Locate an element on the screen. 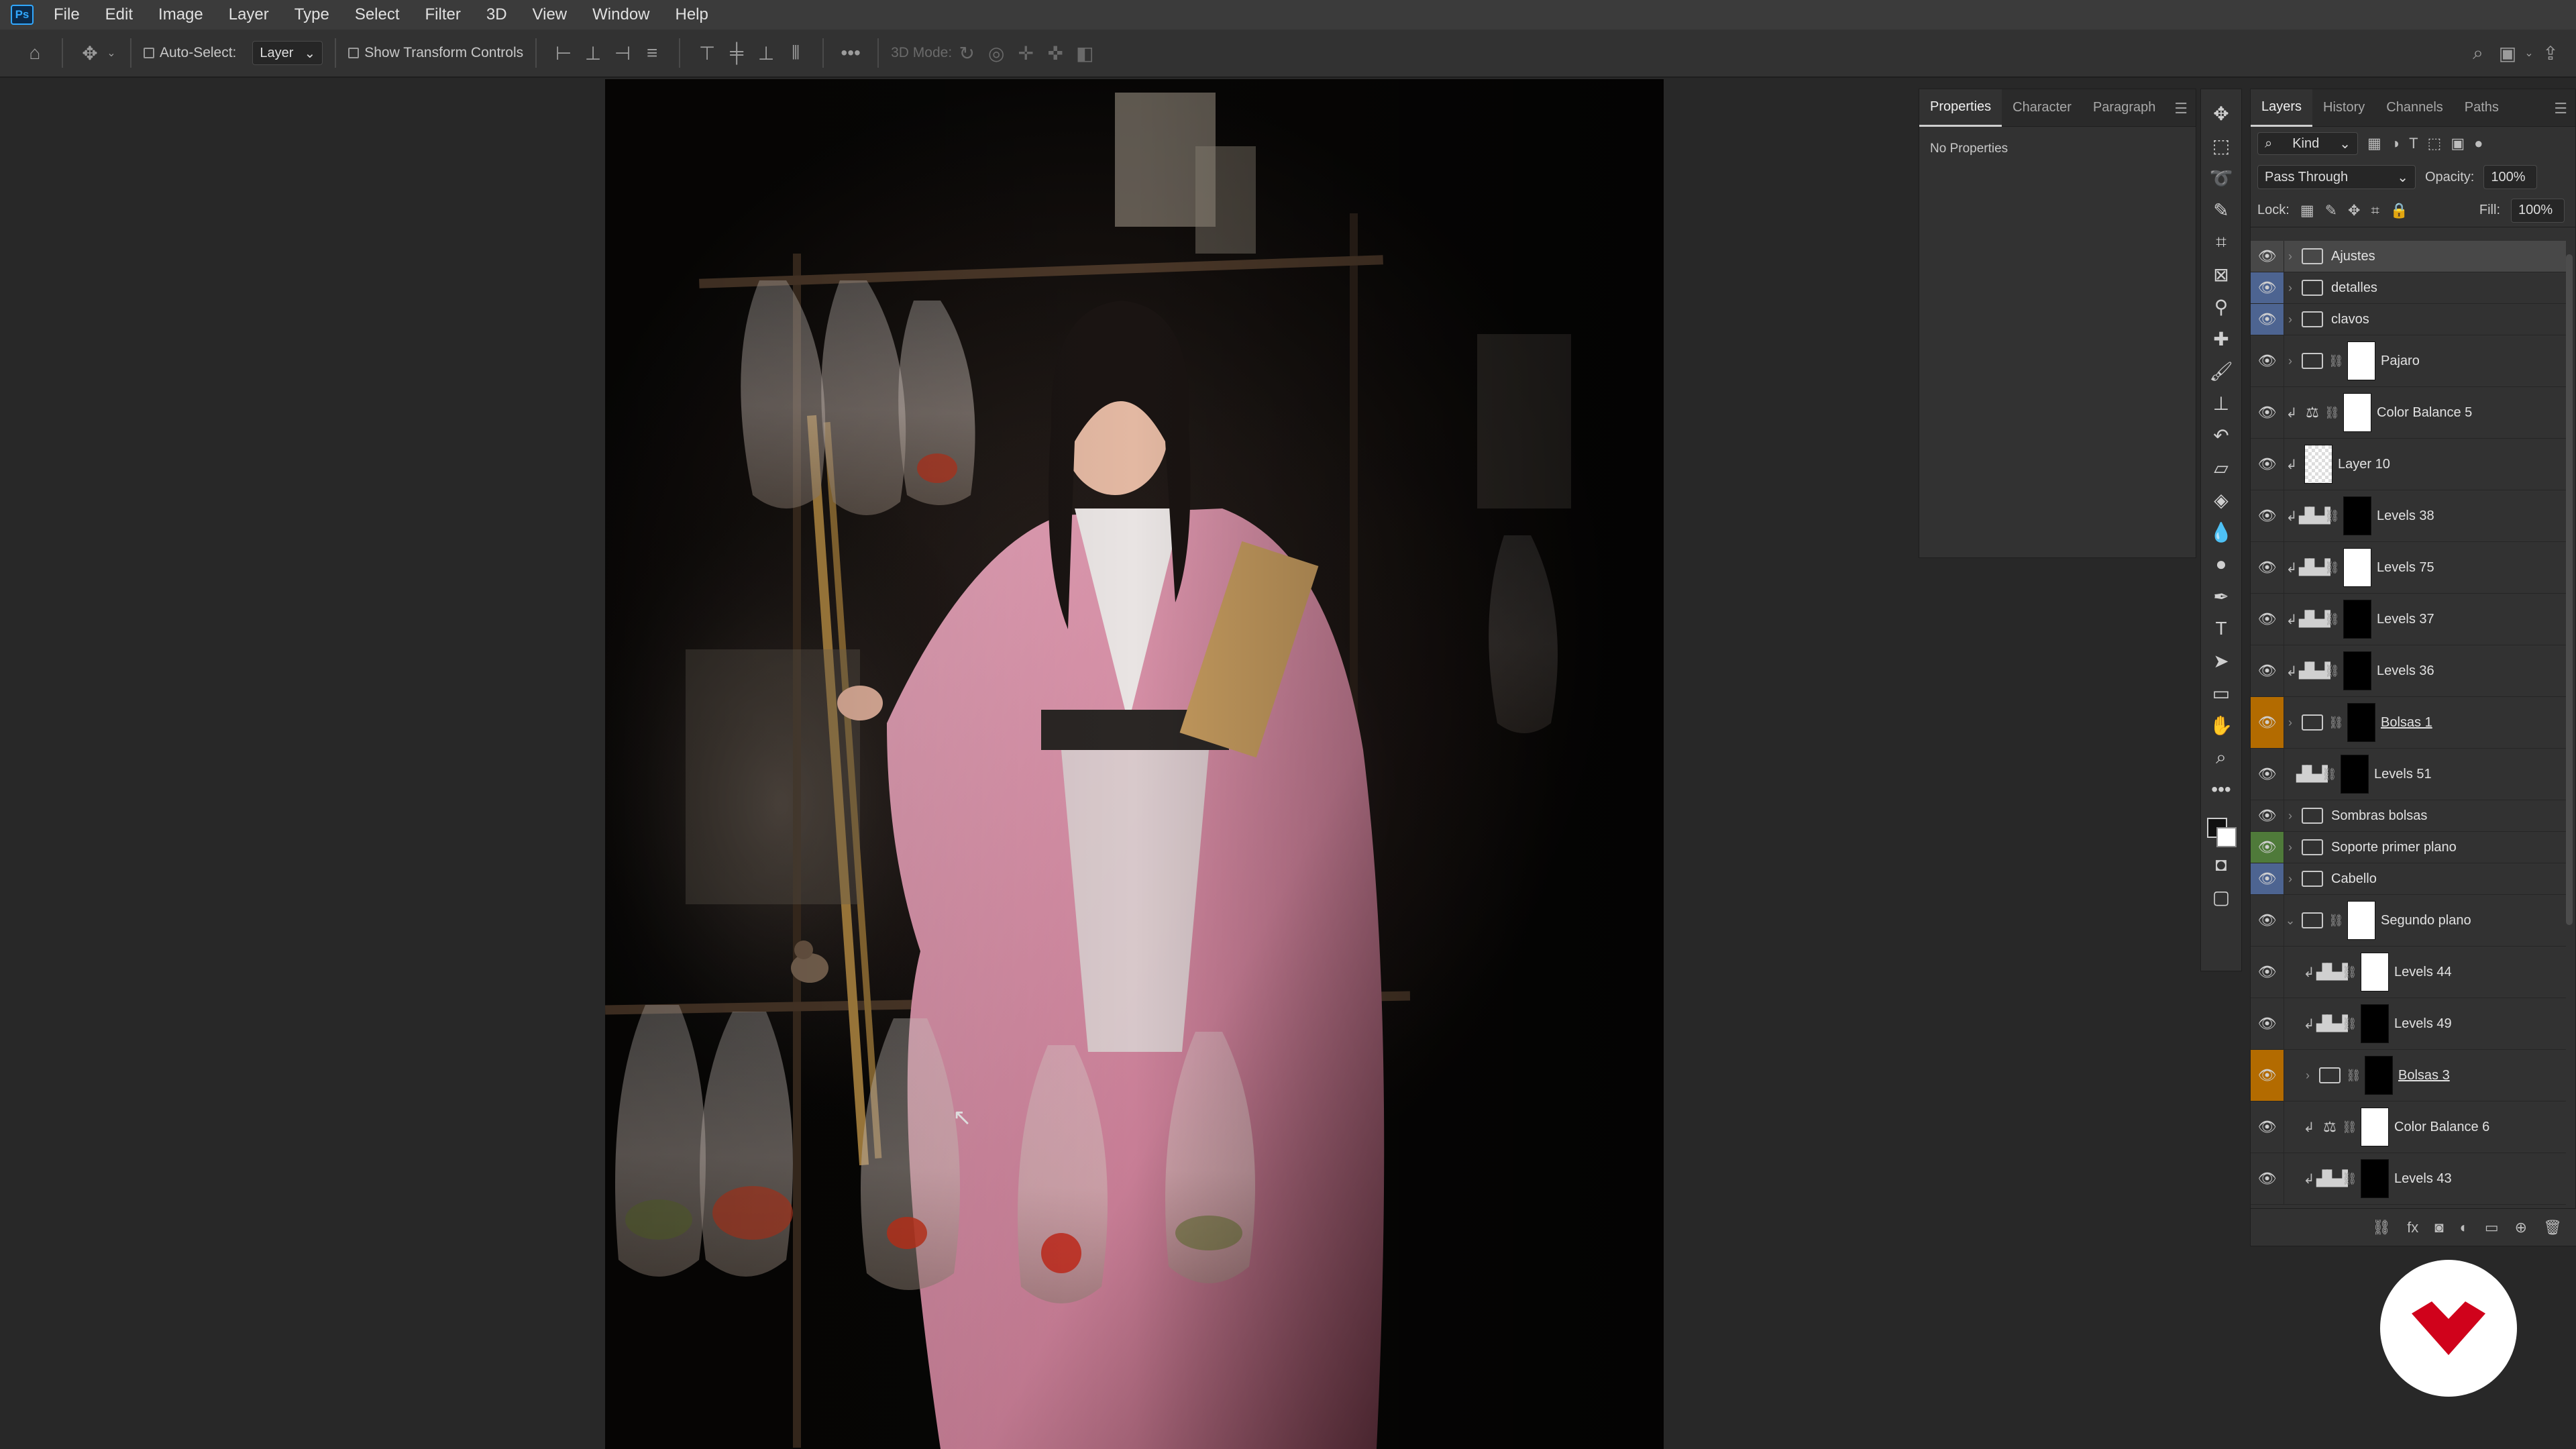 The image size is (2576, 1449). tab-history: History is located at coordinates (2343, 108).